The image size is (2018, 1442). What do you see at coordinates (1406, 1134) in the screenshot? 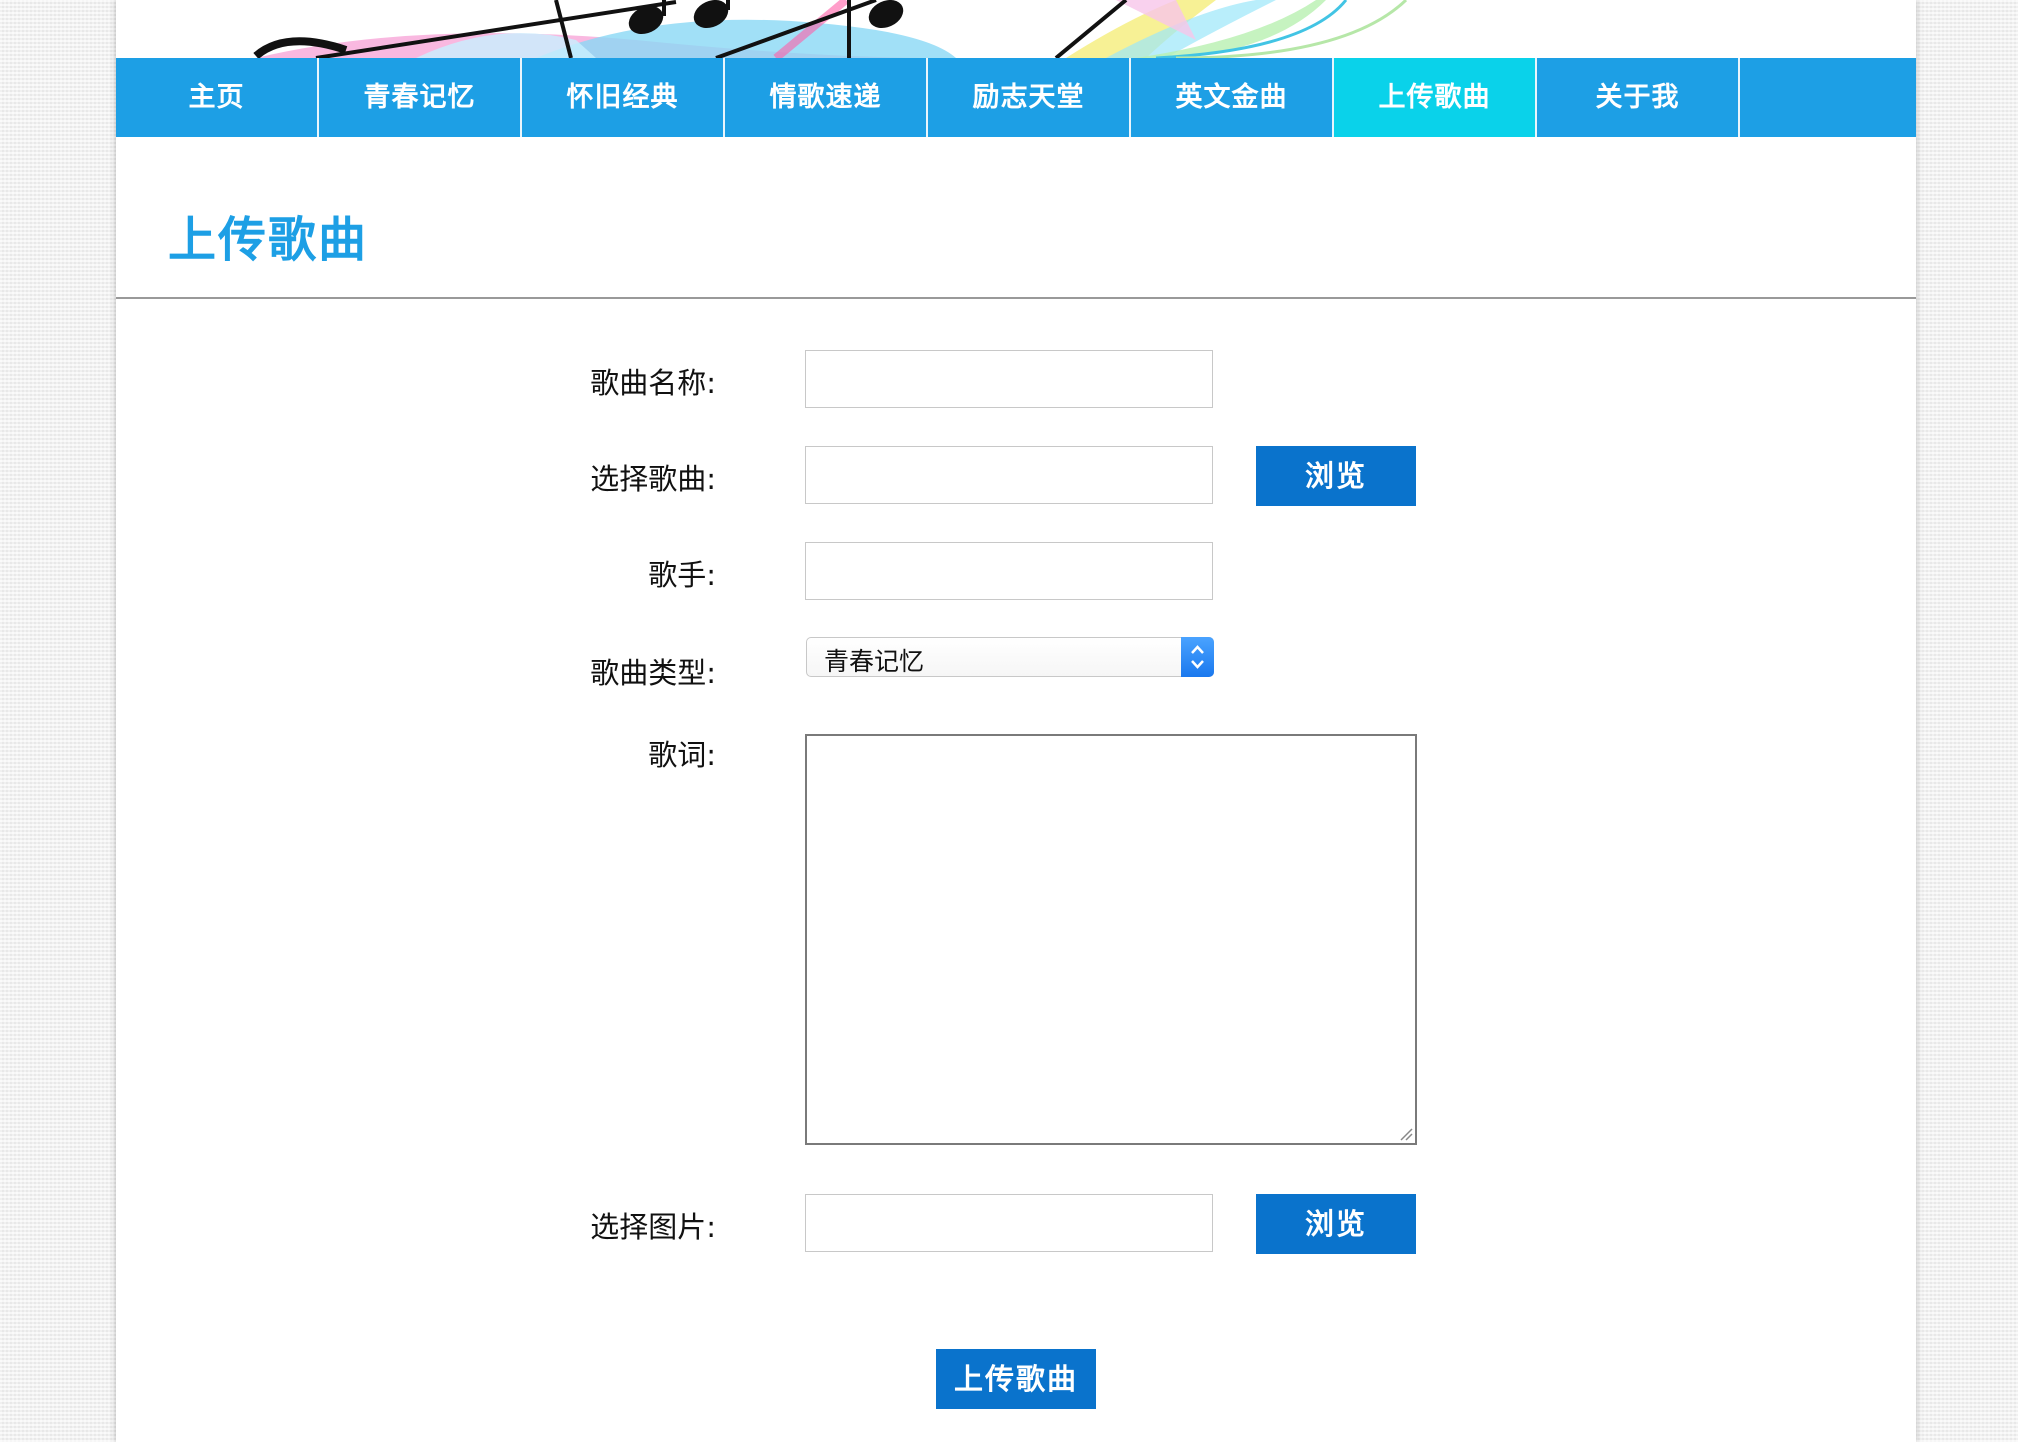
I see `resize-handle-icon` at bounding box center [1406, 1134].